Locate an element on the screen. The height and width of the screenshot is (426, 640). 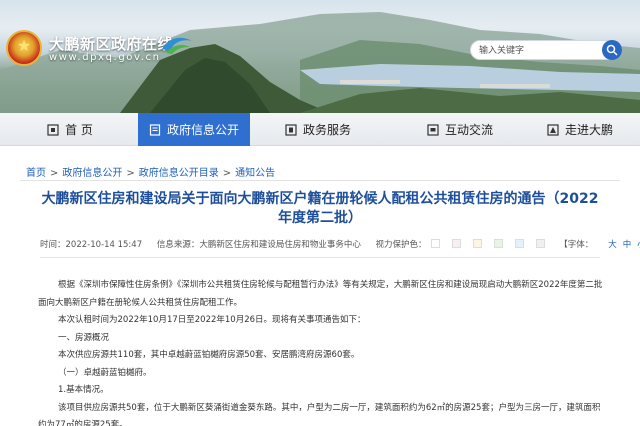
color-swatch-blue is located at coordinates (519, 243).